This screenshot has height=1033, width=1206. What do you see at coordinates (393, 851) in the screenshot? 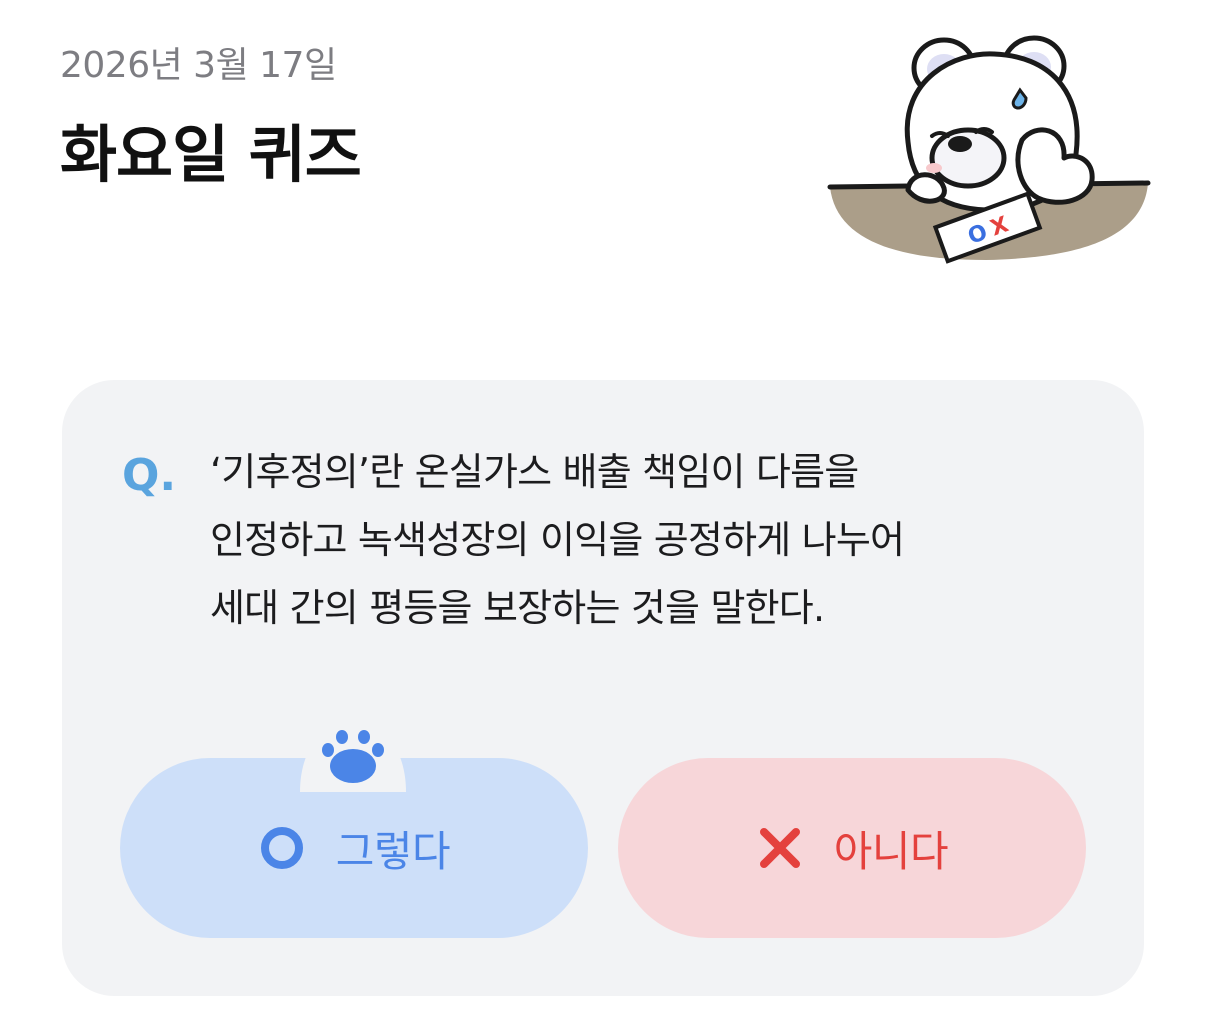
I see `yes-button-label: 그렇다` at bounding box center [393, 851].